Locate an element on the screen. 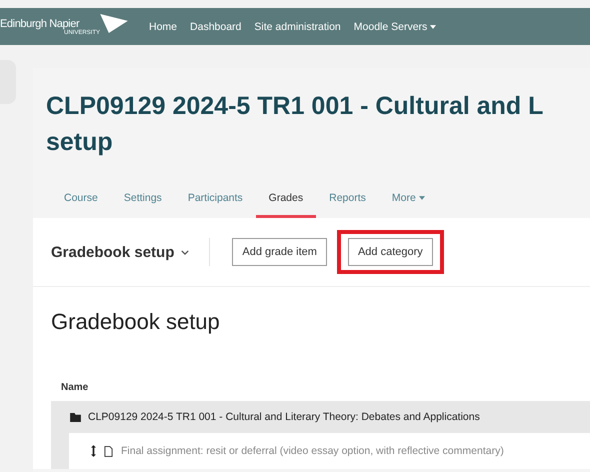 This screenshot has width=590, height=472. nav-link: Moodle Servers is located at coordinates (395, 26).